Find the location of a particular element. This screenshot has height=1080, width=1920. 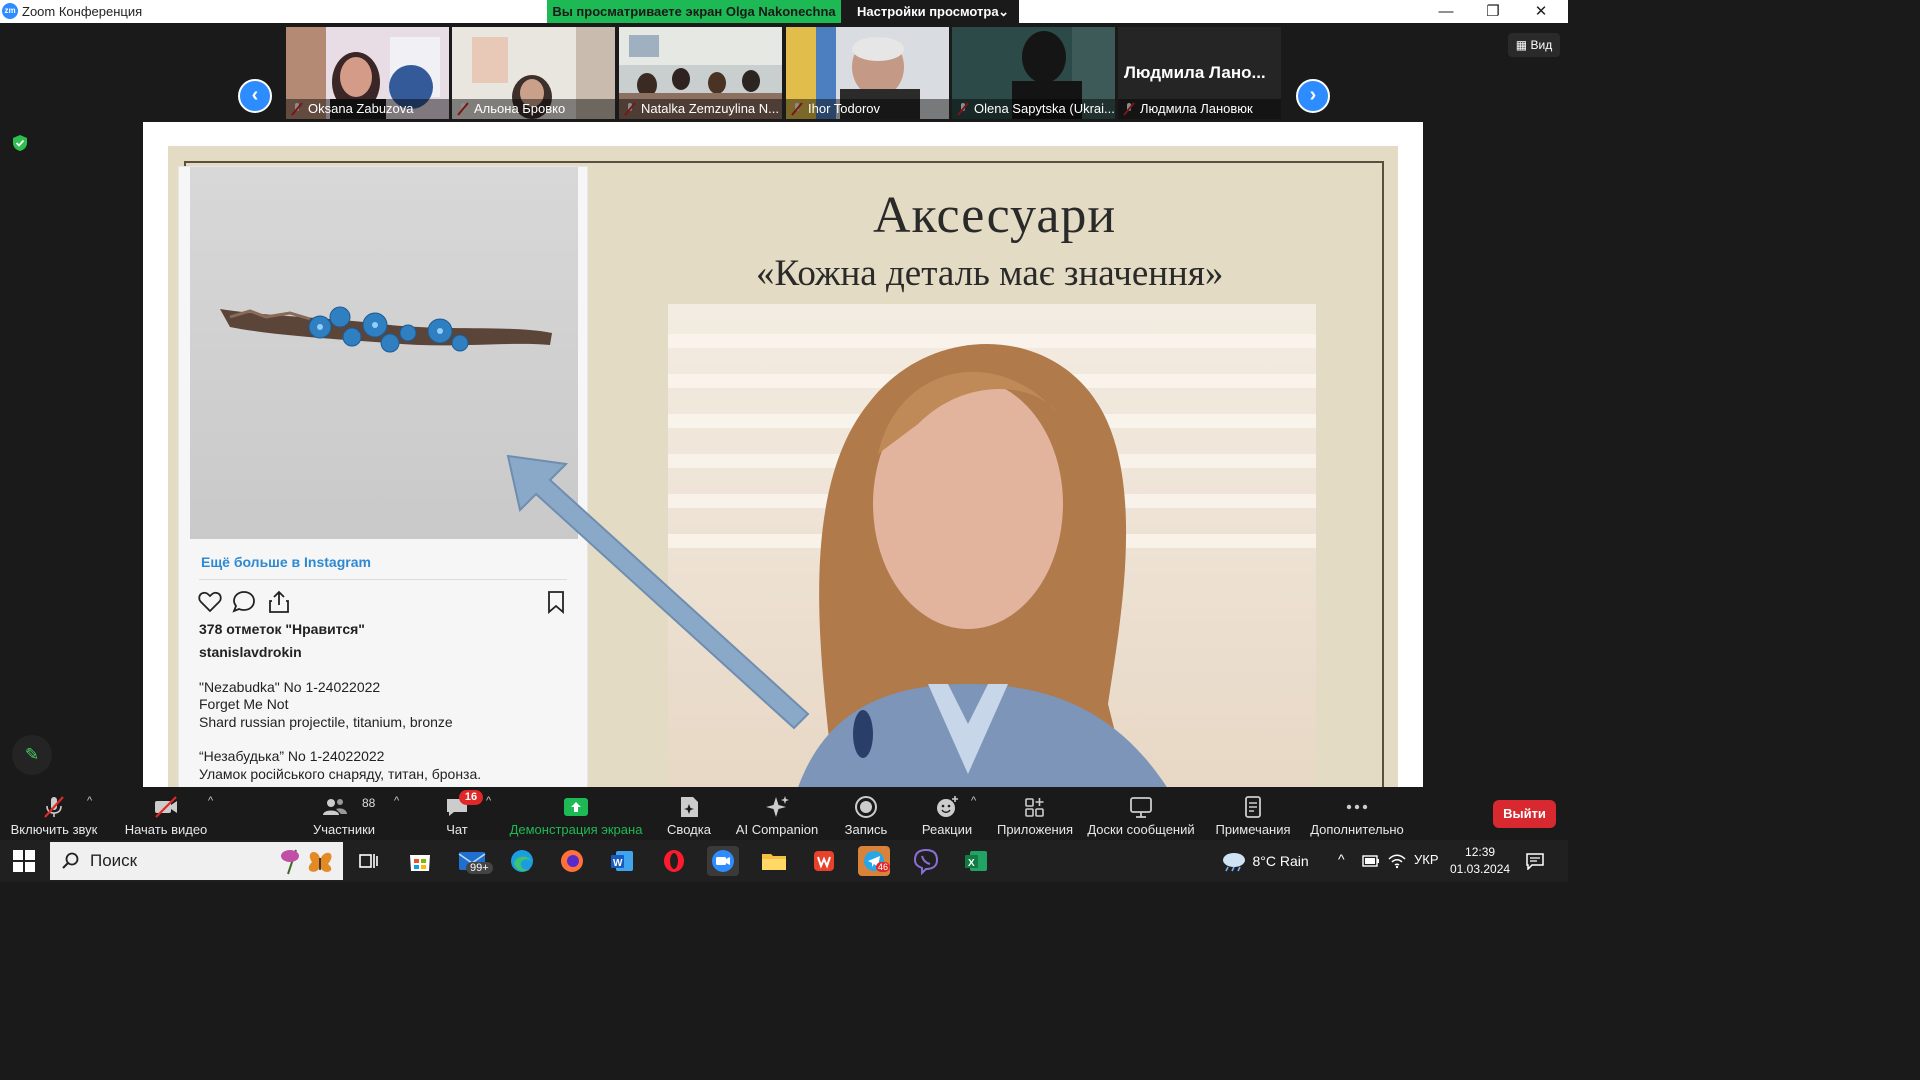

window-title: Zoom Конференция is located at coordinates (82, 11).